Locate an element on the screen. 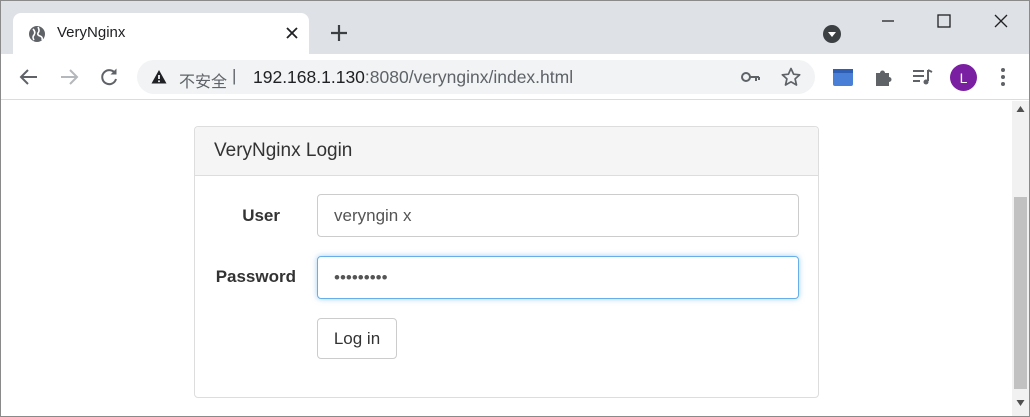 This screenshot has height=417, width=1030. scroll-down-arrow-icon is located at coordinates (1020, 403).